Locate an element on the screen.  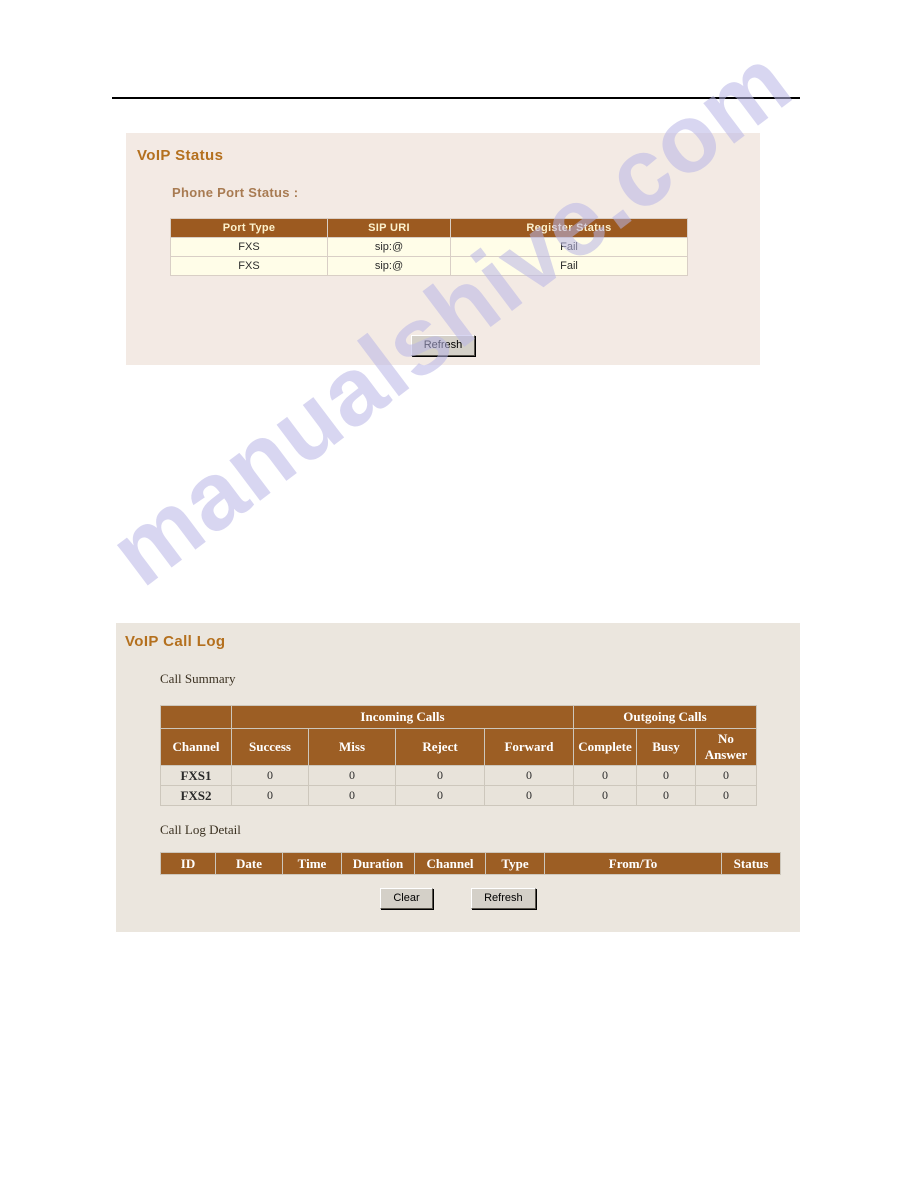
column-header-busy: Busy is located at coordinates (666, 747).